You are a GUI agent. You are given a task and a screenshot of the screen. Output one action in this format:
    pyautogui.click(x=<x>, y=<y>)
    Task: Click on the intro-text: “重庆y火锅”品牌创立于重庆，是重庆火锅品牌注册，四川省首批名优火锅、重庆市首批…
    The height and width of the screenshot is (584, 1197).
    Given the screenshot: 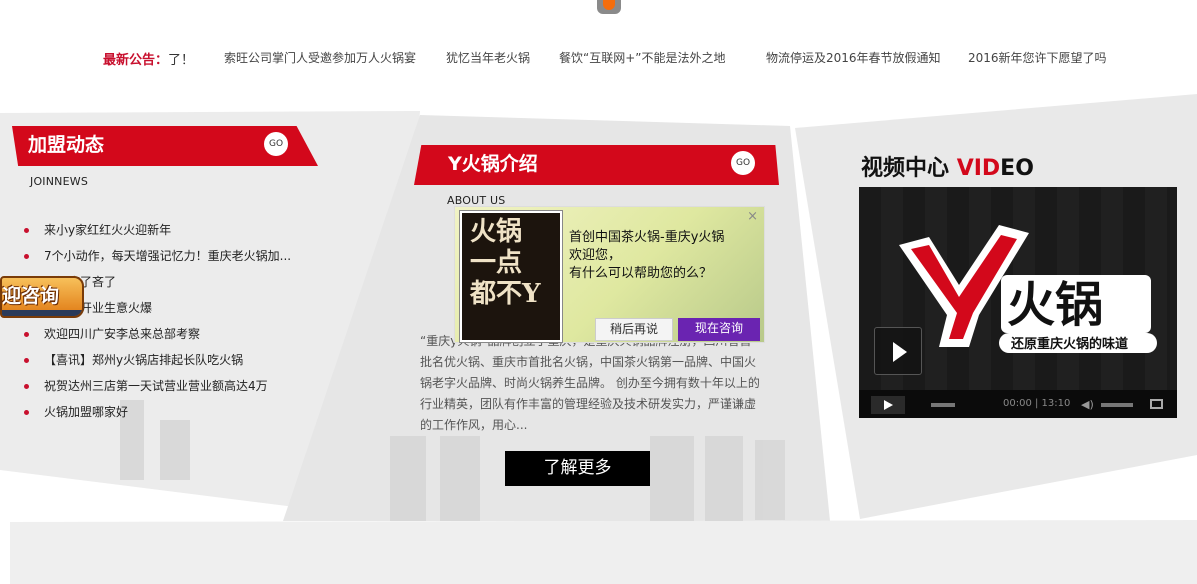 What is the action you would take?
    pyautogui.click(x=590, y=383)
    